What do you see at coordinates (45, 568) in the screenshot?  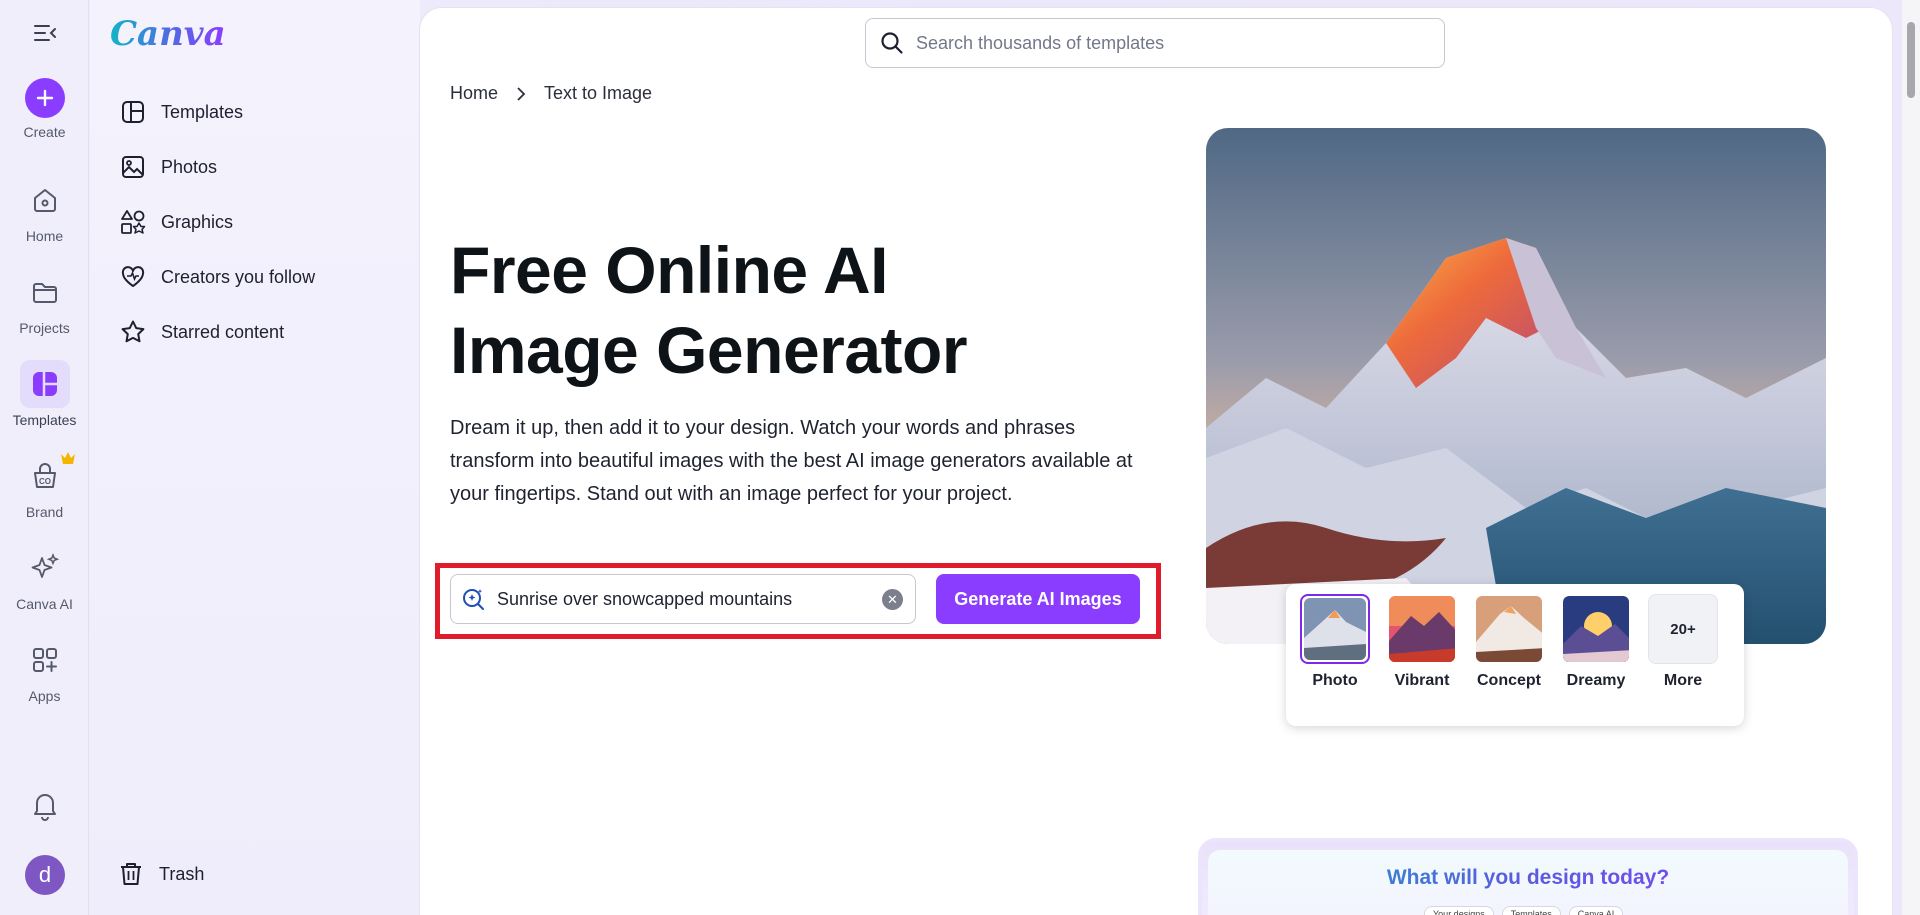 I see `sparkle-icon` at bounding box center [45, 568].